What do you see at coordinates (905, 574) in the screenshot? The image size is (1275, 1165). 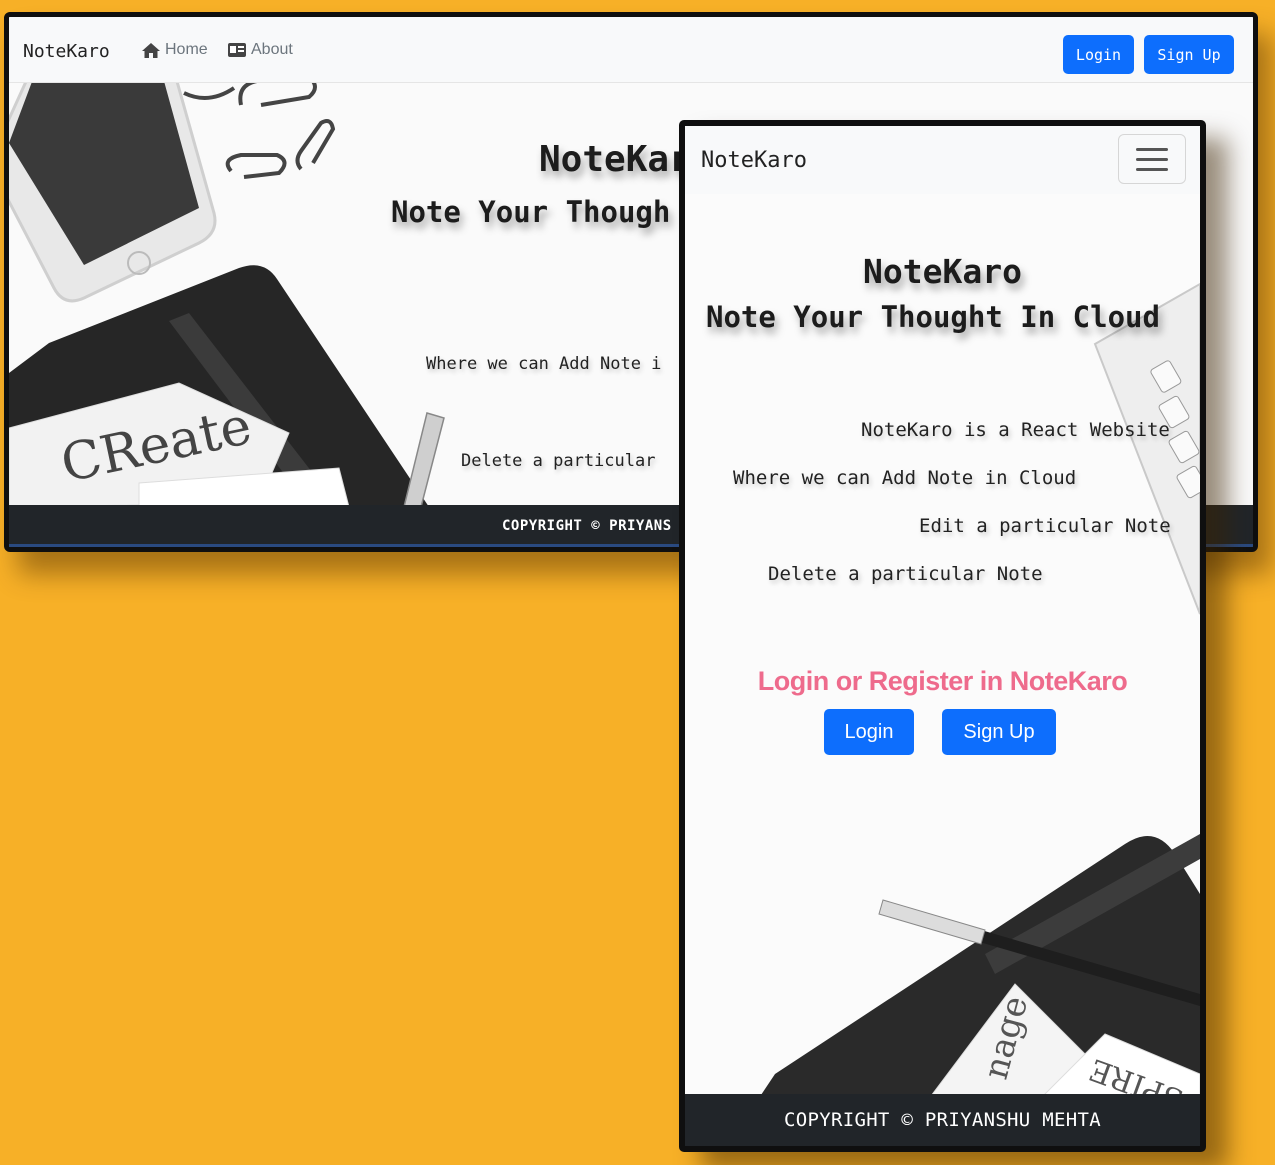 I see `hero-line-delete: Delete a particular Note` at bounding box center [905, 574].